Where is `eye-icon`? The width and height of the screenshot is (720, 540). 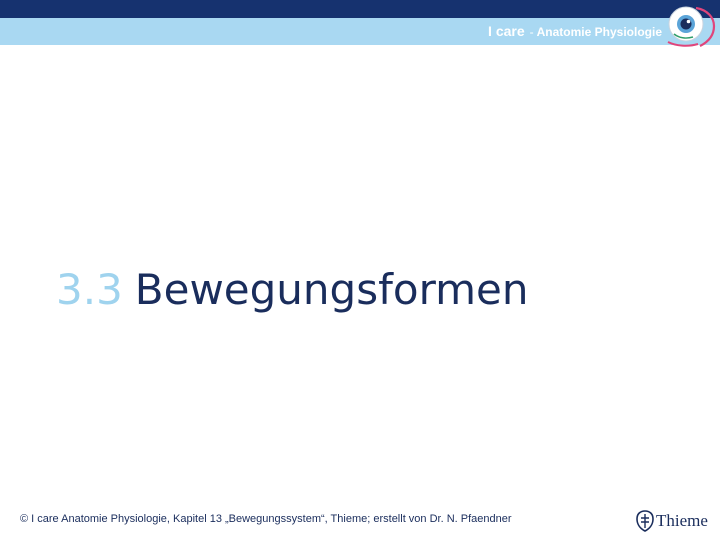 eye-icon is located at coordinates (691, 26).